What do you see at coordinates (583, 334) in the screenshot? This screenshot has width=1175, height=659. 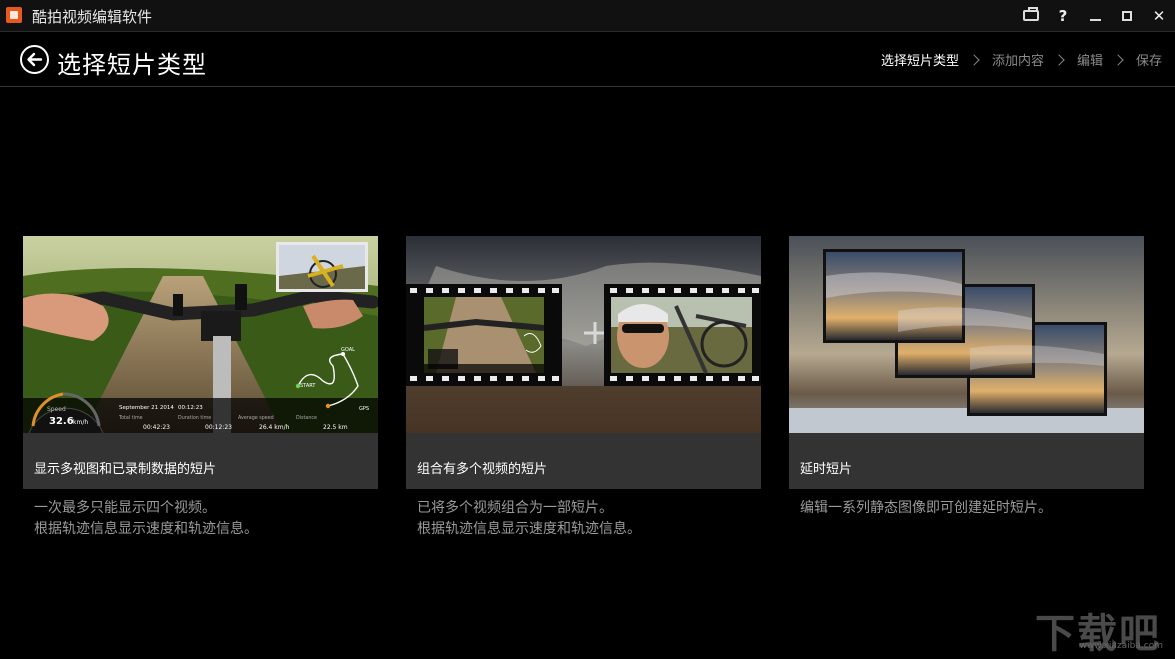 I see `card-combine-thumbnail` at bounding box center [583, 334].